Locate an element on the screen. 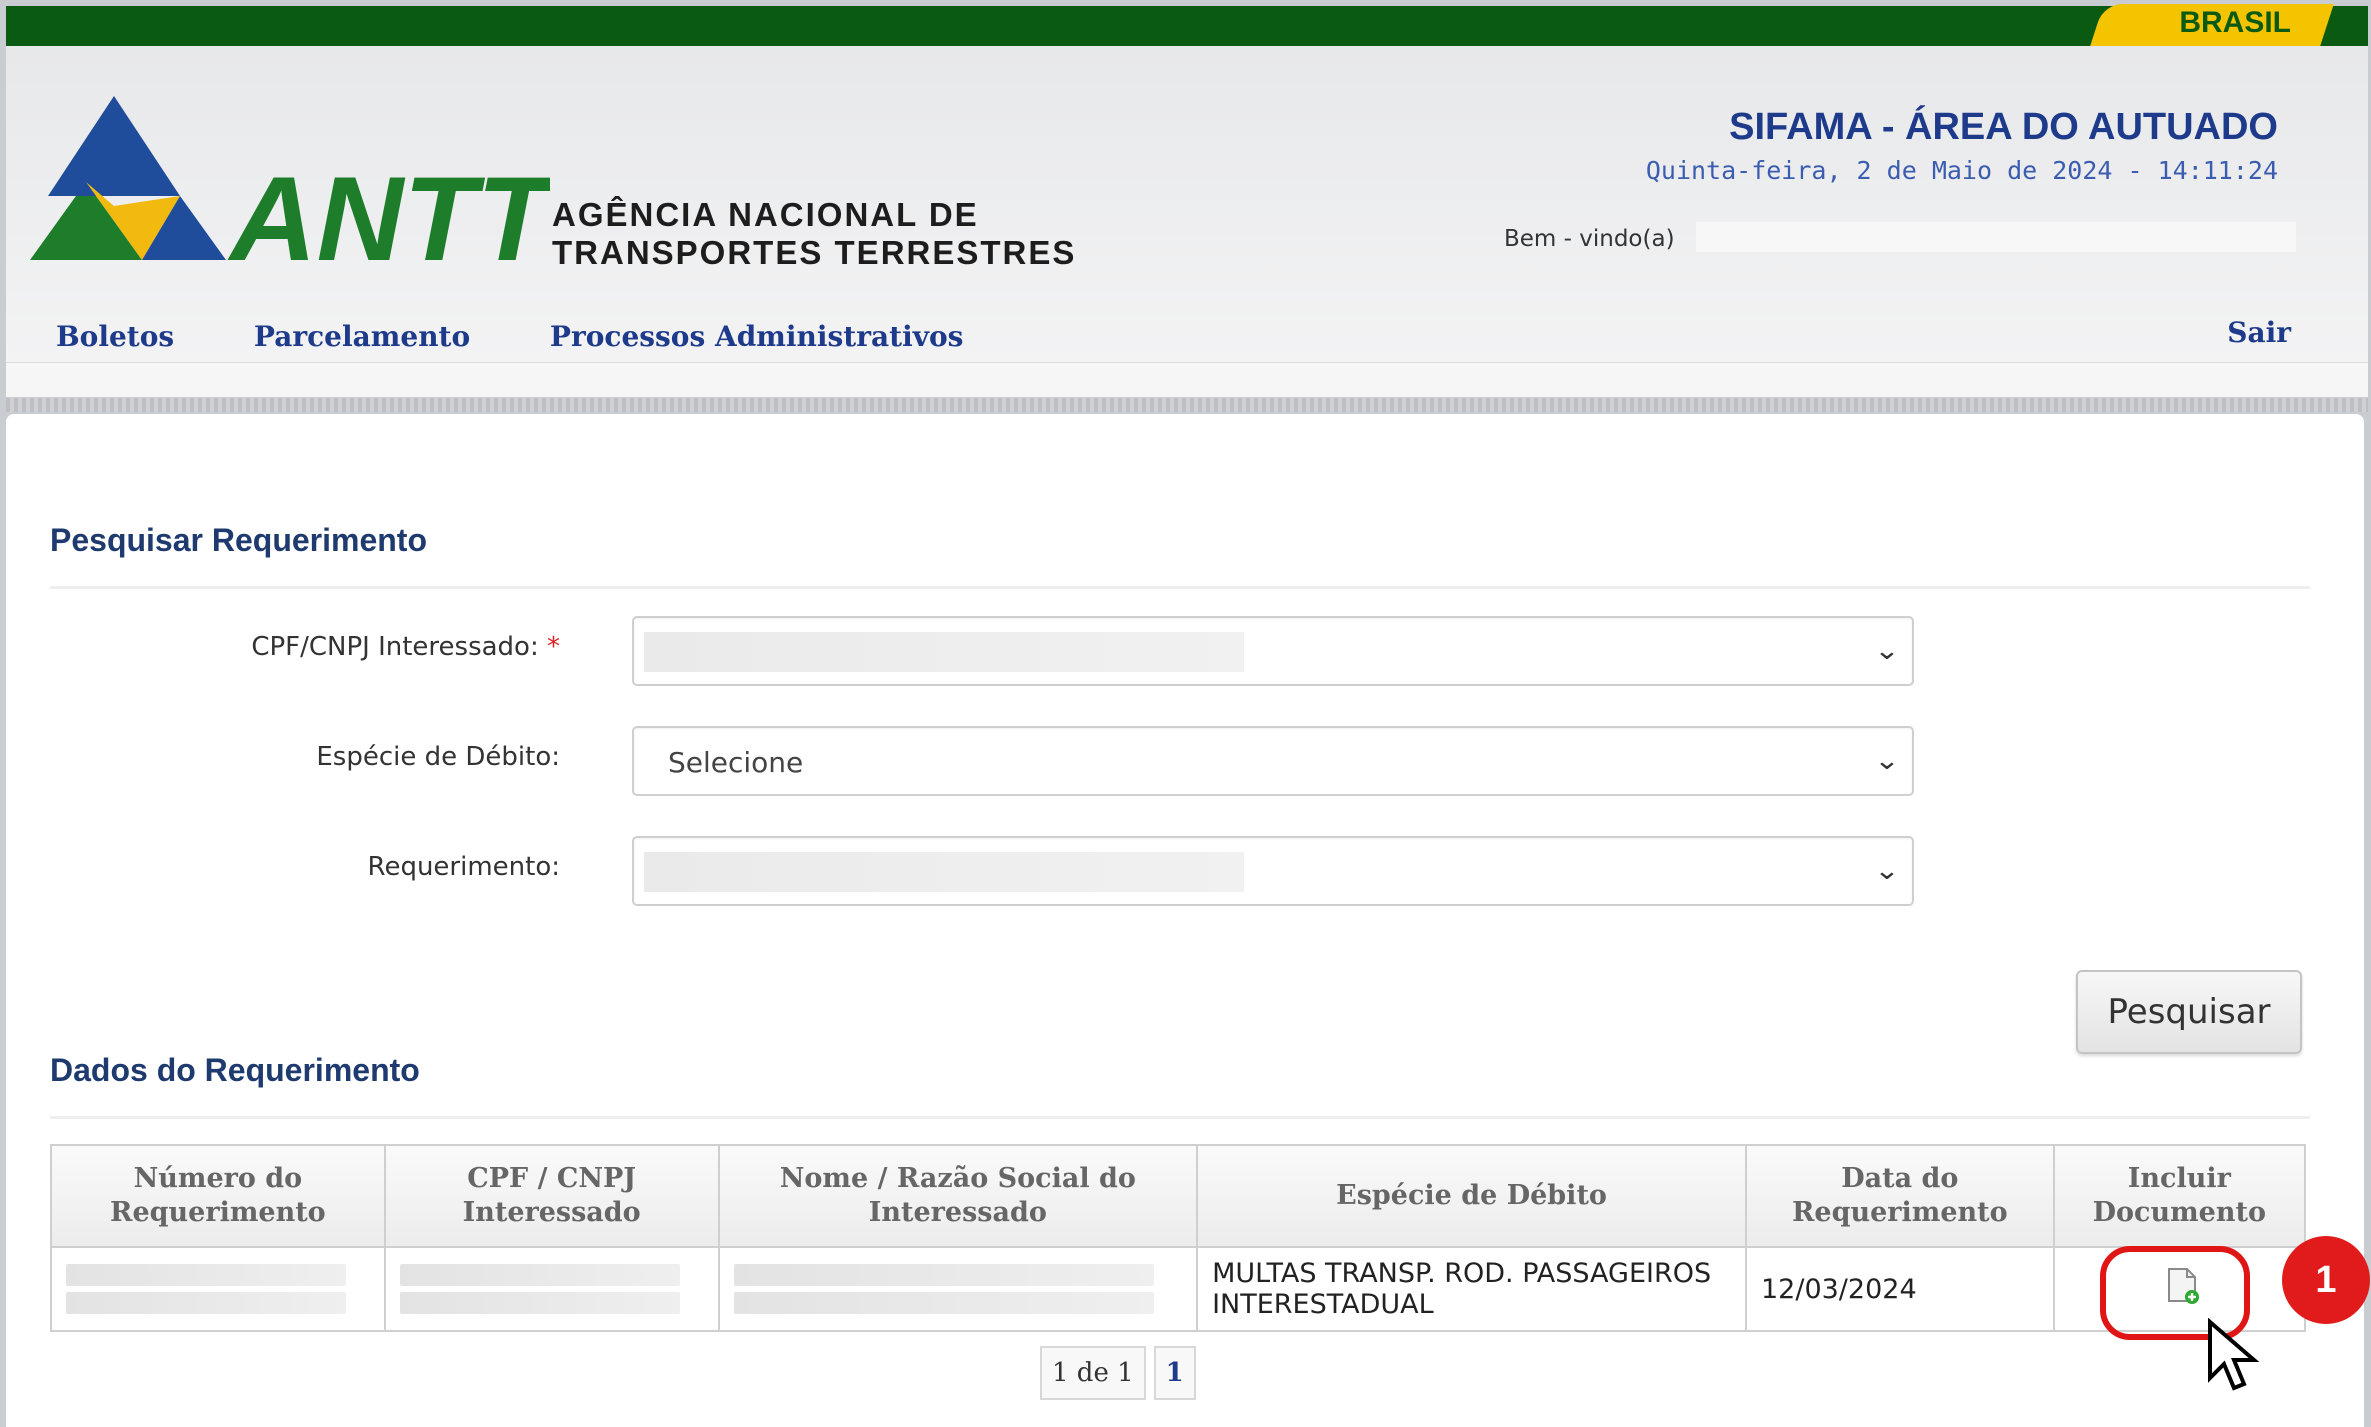 This screenshot has height=1427, width=2371. agency-line1: AGÊNCIA NACIONAL DE is located at coordinates (765, 214).